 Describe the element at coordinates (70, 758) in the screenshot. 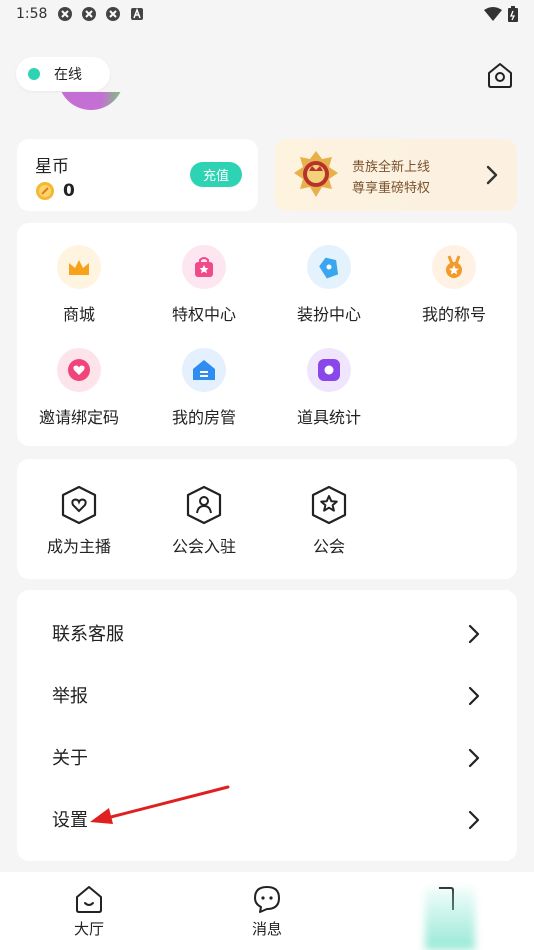

I see `menu-item-label: 关于` at that location.